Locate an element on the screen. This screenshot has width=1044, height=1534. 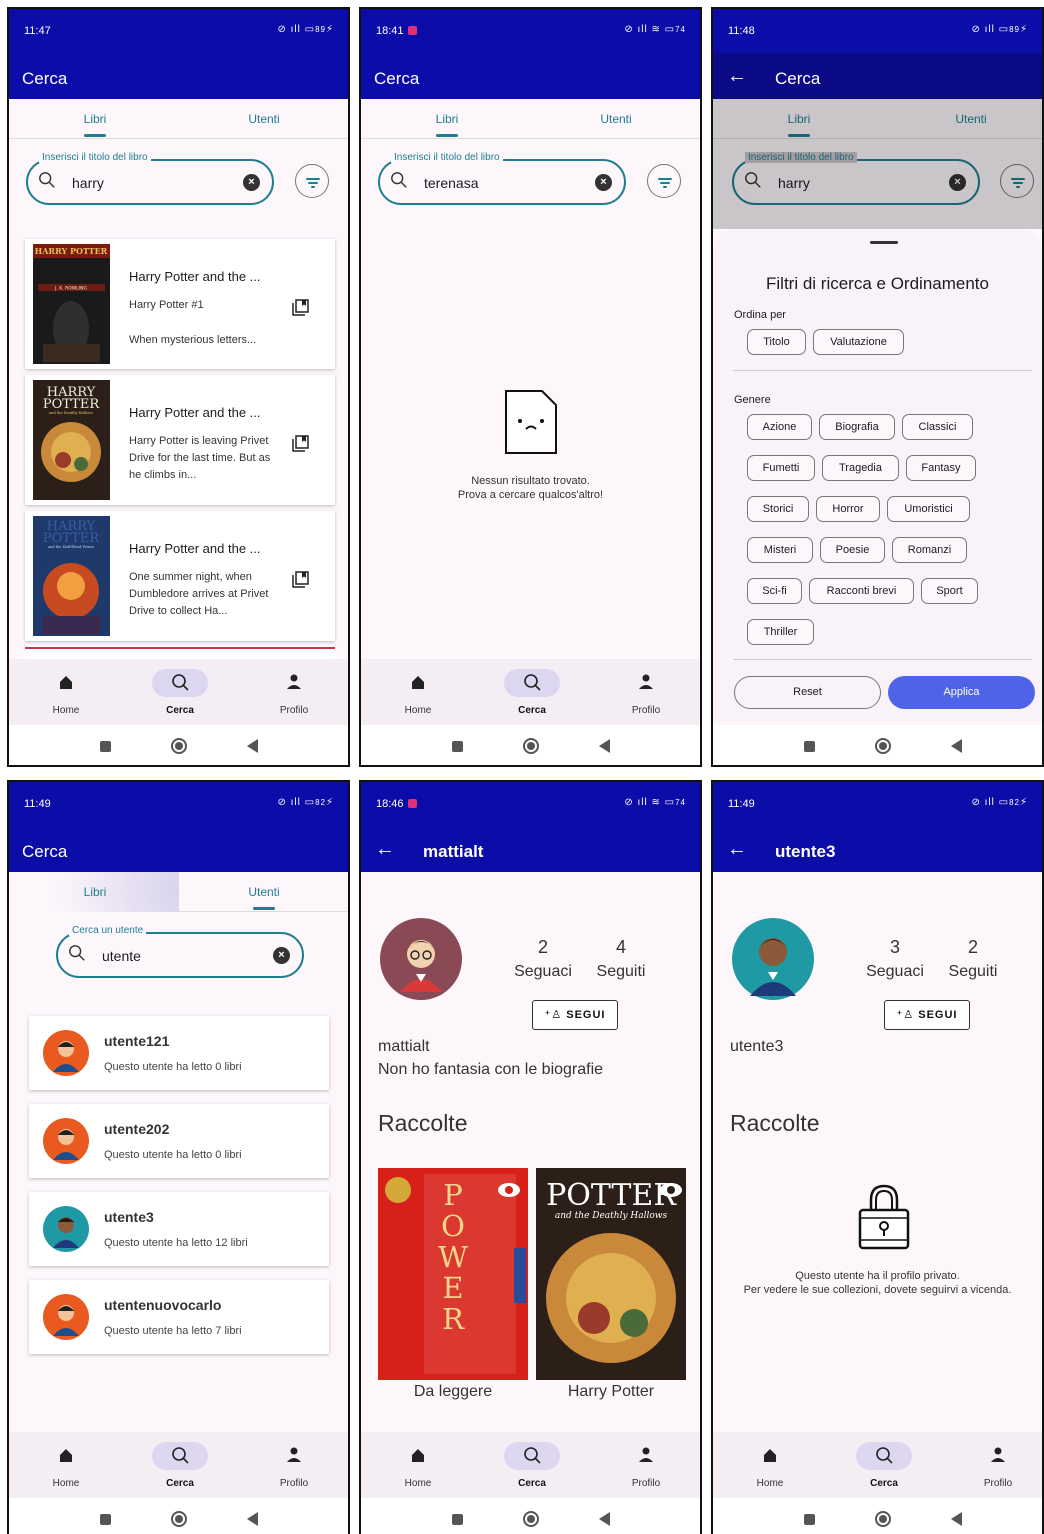
person-icon is located at coordinates (998, 1454).